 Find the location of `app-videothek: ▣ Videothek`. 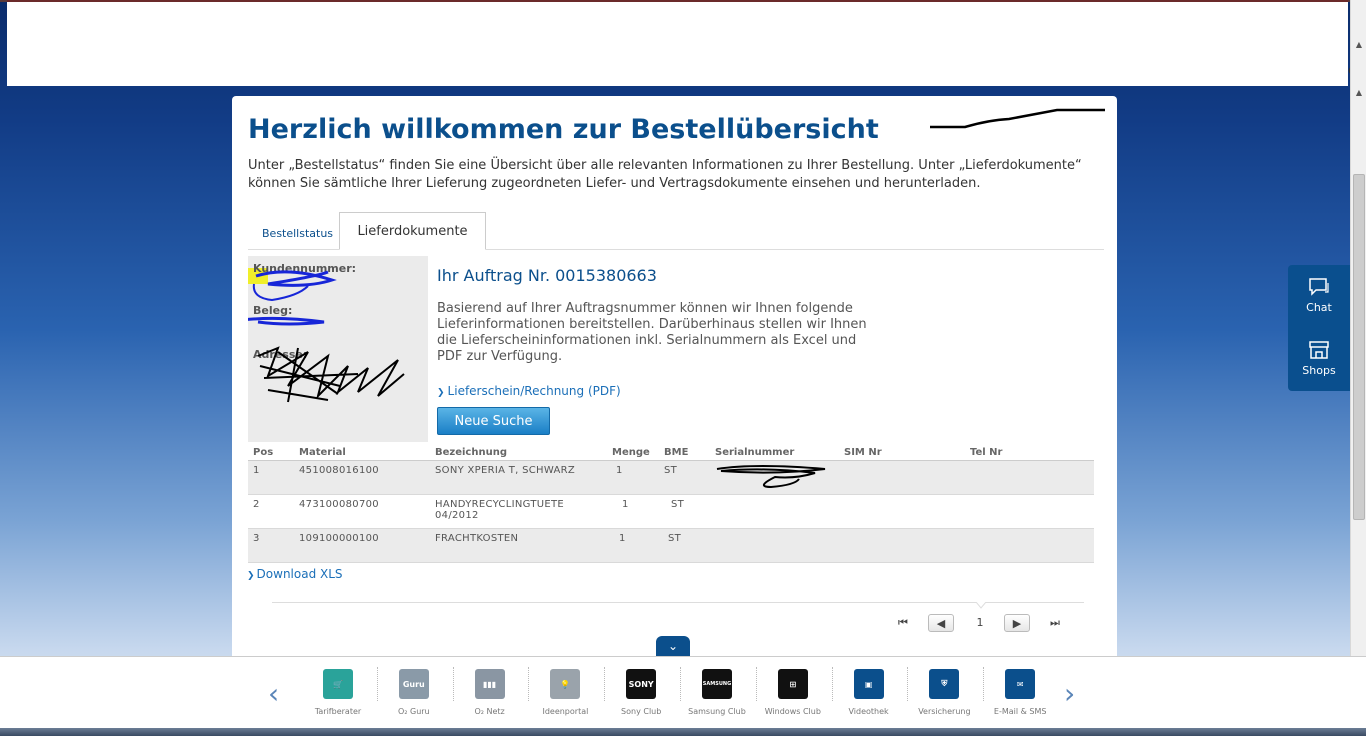

app-videothek: ▣ Videothek is located at coordinates (869, 692).